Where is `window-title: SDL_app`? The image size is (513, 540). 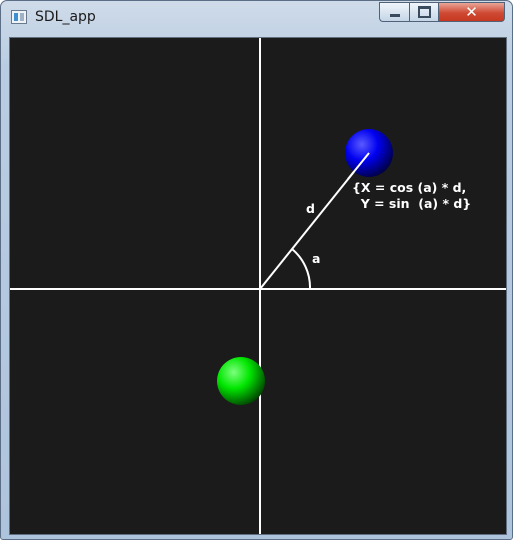 window-title: SDL_app is located at coordinates (65, 17).